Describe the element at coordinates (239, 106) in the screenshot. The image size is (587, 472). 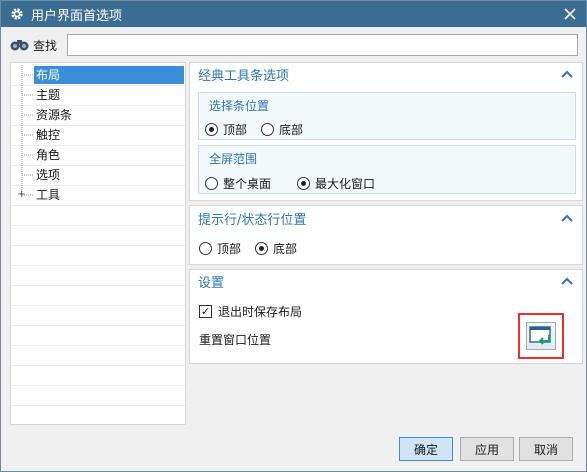
I see `selection-position-title: 选择条位置` at that location.